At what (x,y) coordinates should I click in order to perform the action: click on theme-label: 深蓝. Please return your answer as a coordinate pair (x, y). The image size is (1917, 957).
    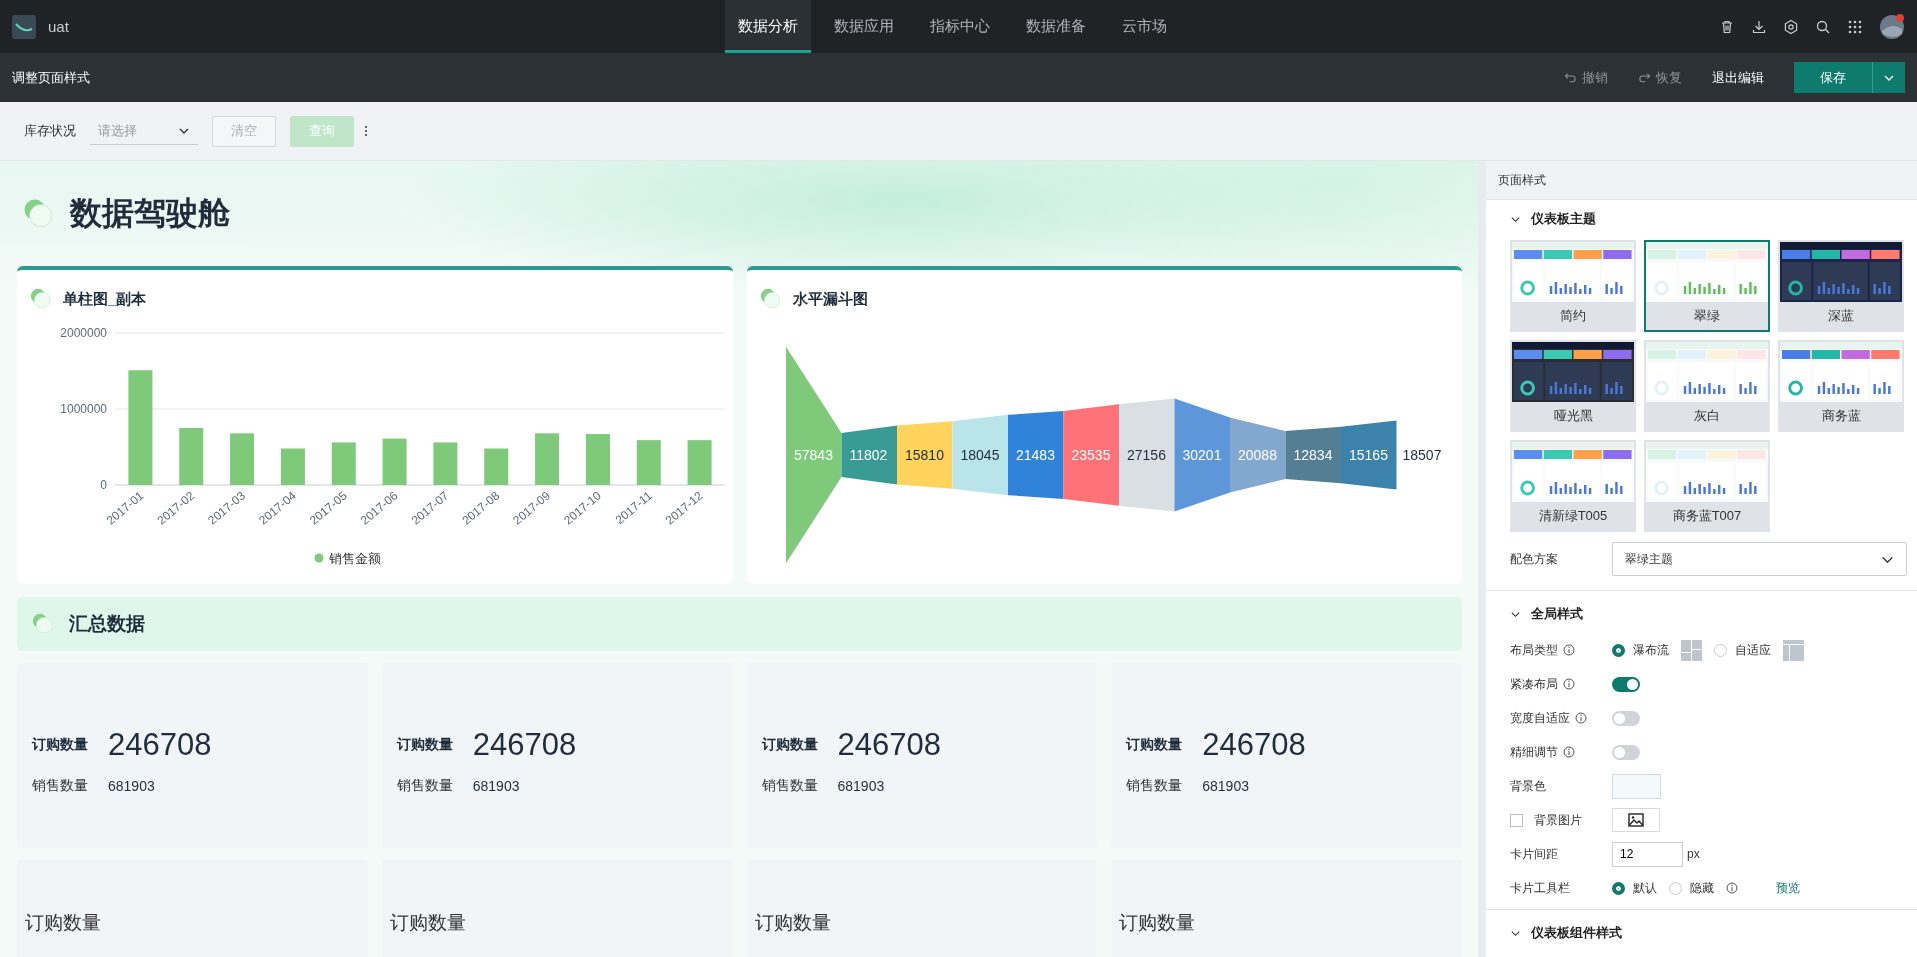
    Looking at the image, I should click on (1841, 316).